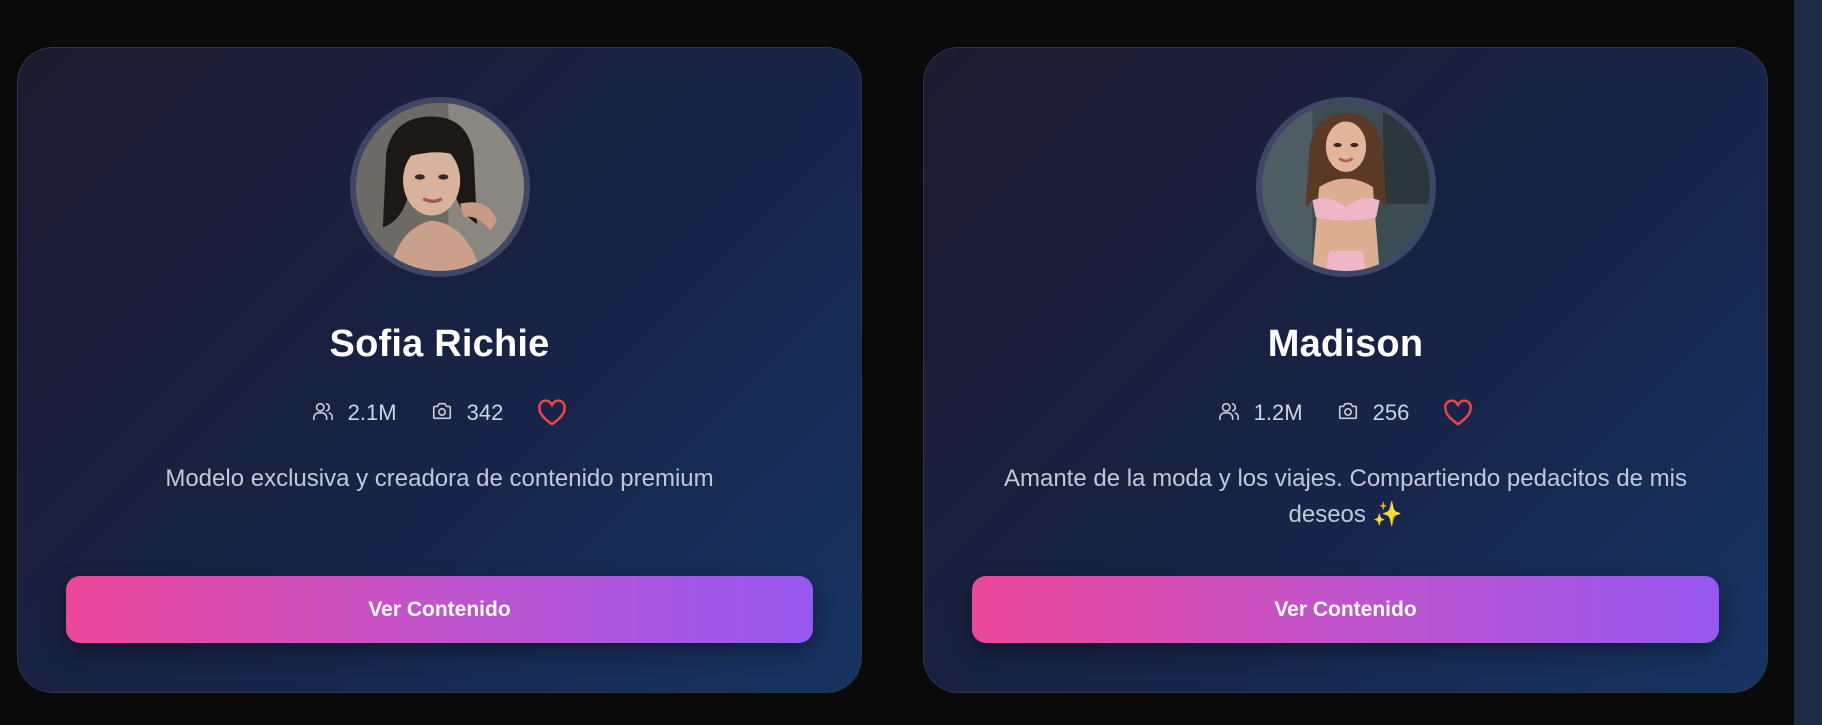 This screenshot has width=1822, height=725. What do you see at coordinates (1391, 412) in the screenshot?
I see `posts-count: 256` at bounding box center [1391, 412].